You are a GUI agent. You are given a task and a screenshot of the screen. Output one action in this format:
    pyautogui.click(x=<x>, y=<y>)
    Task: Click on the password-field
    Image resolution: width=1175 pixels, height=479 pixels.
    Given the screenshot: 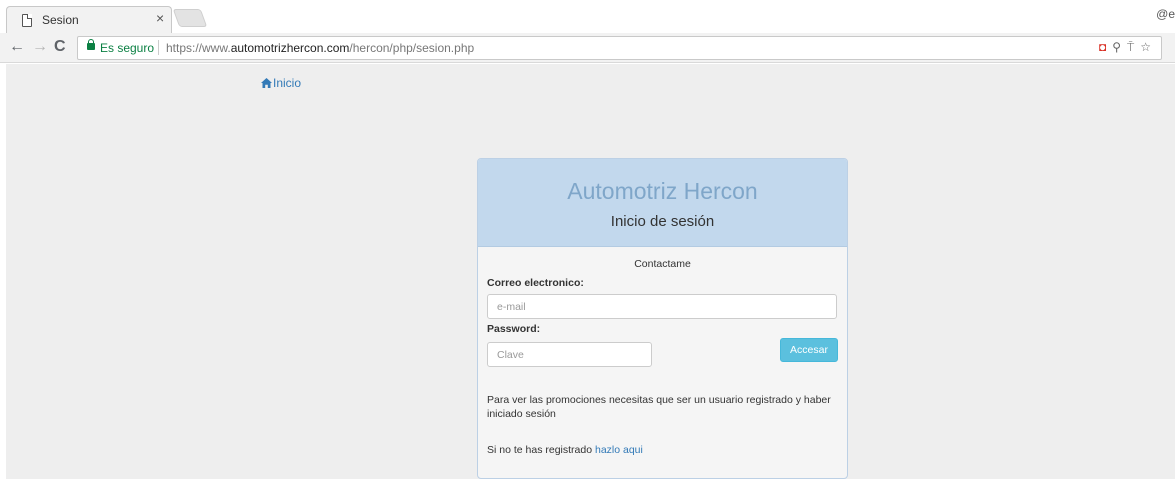 What is the action you would take?
    pyautogui.click(x=569, y=354)
    